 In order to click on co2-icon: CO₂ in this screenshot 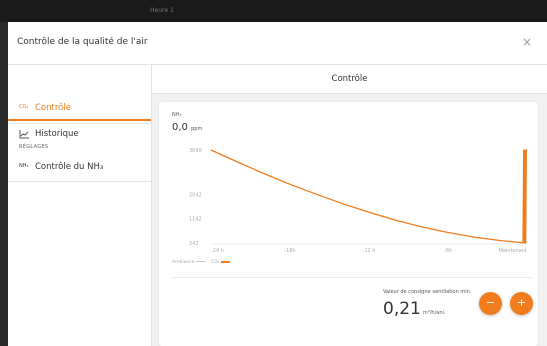, I will do `click(24, 107)`.